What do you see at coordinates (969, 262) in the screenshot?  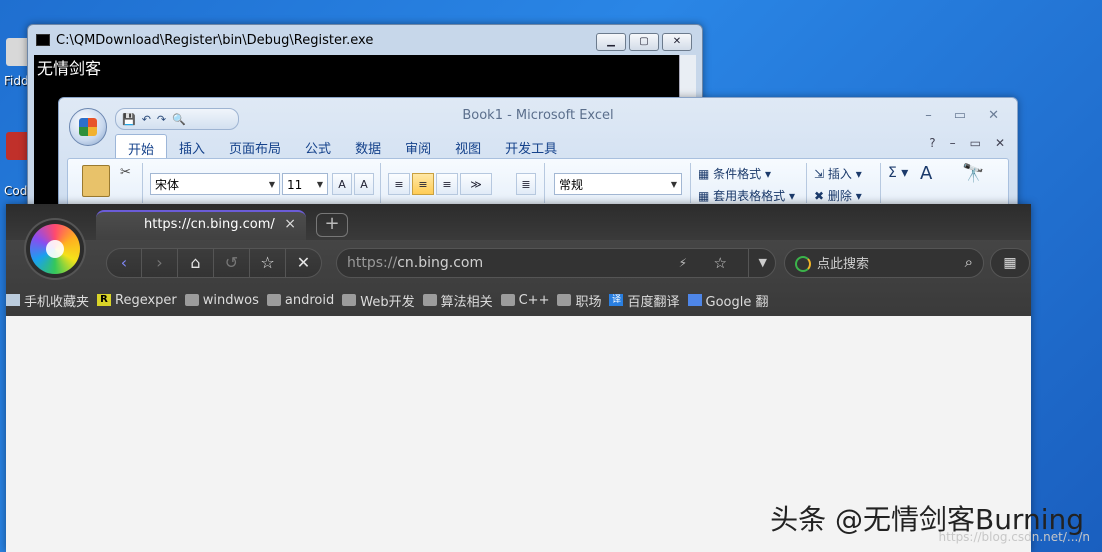 I see `search-icon: ⌕` at bounding box center [969, 262].